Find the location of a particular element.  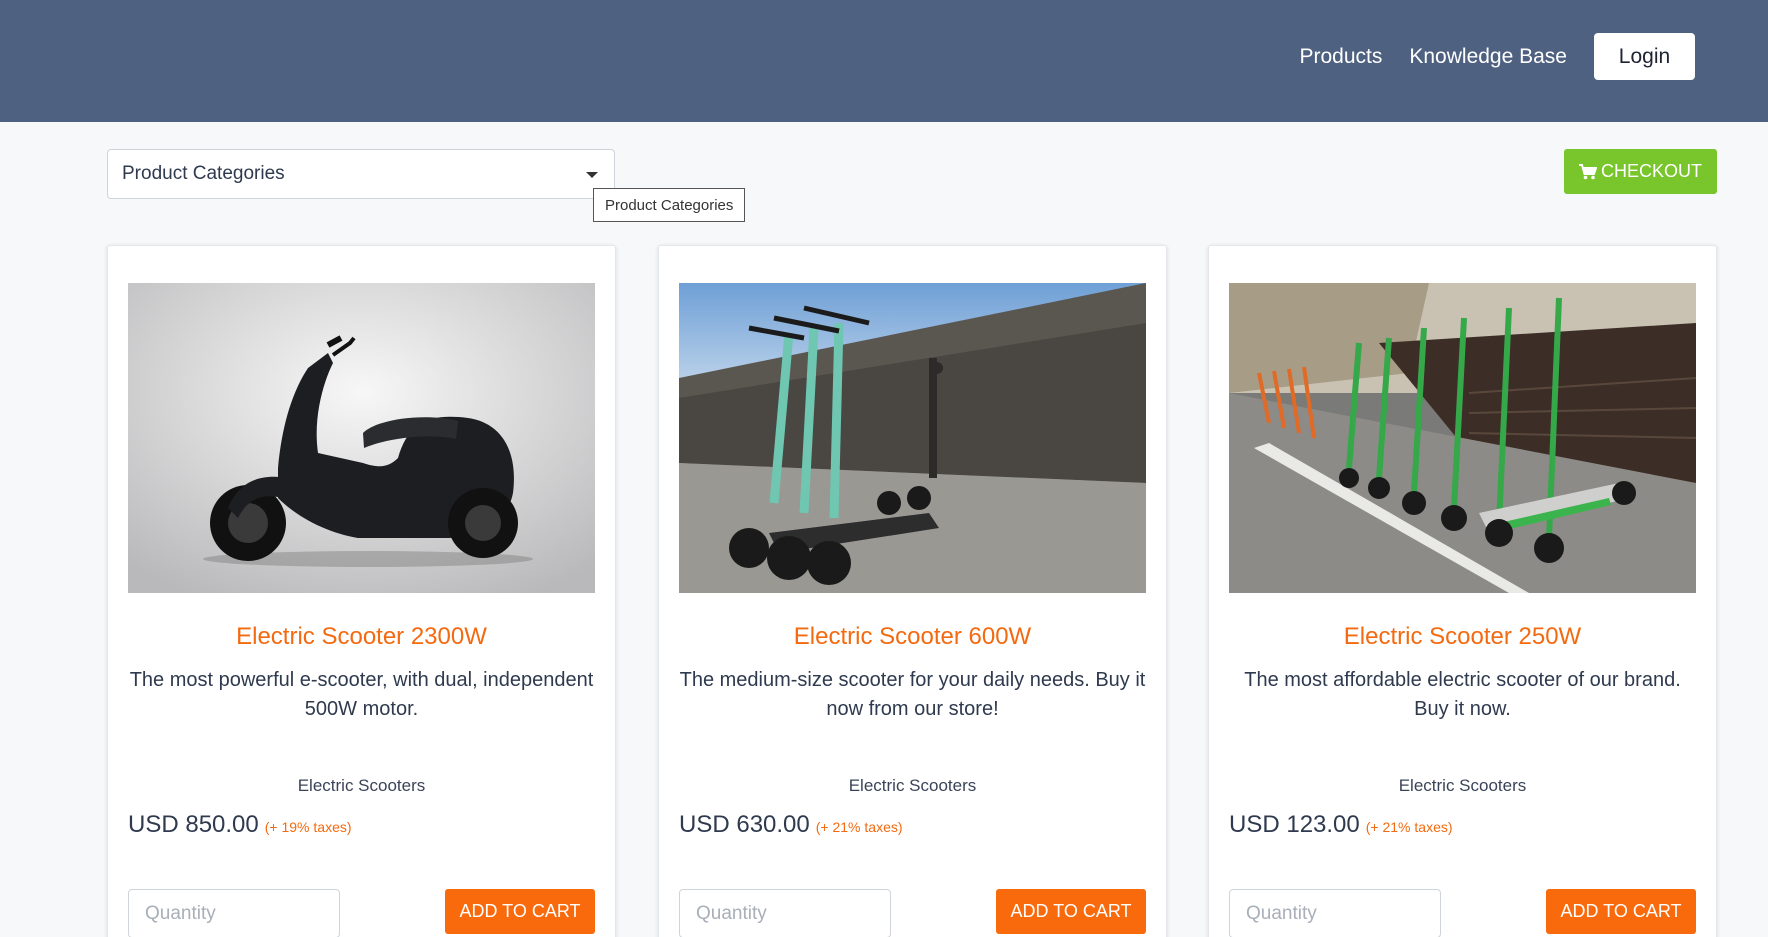

main-nav: Products Knowledge Base Login is located at coordinates (1497, 56).